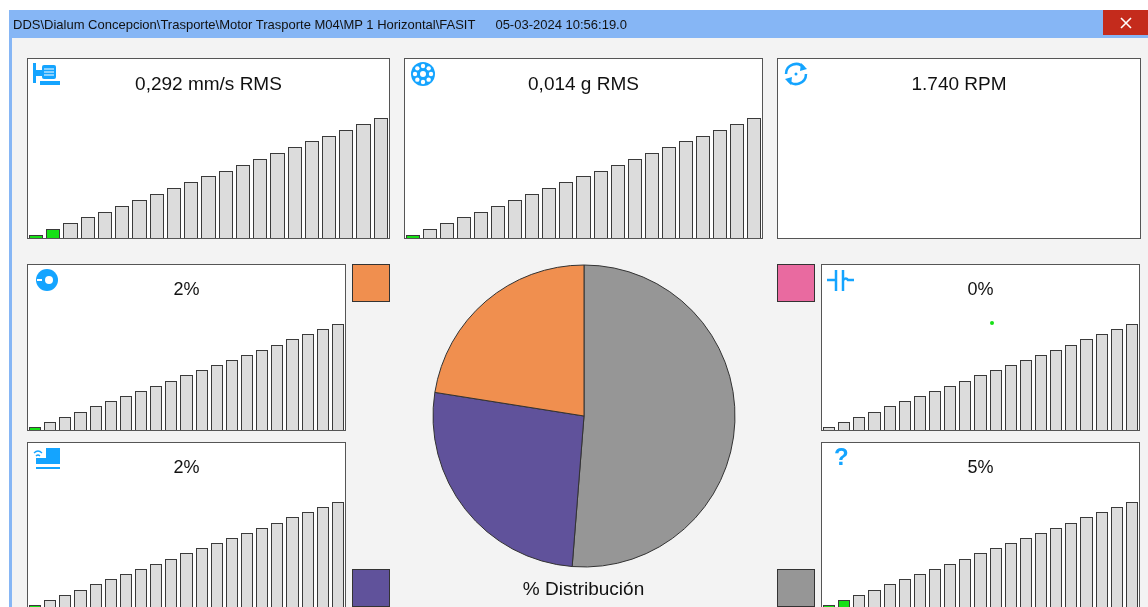 This screenshot has height=607, width=1148. I want to click on rotation-icon, so click(796, 74).